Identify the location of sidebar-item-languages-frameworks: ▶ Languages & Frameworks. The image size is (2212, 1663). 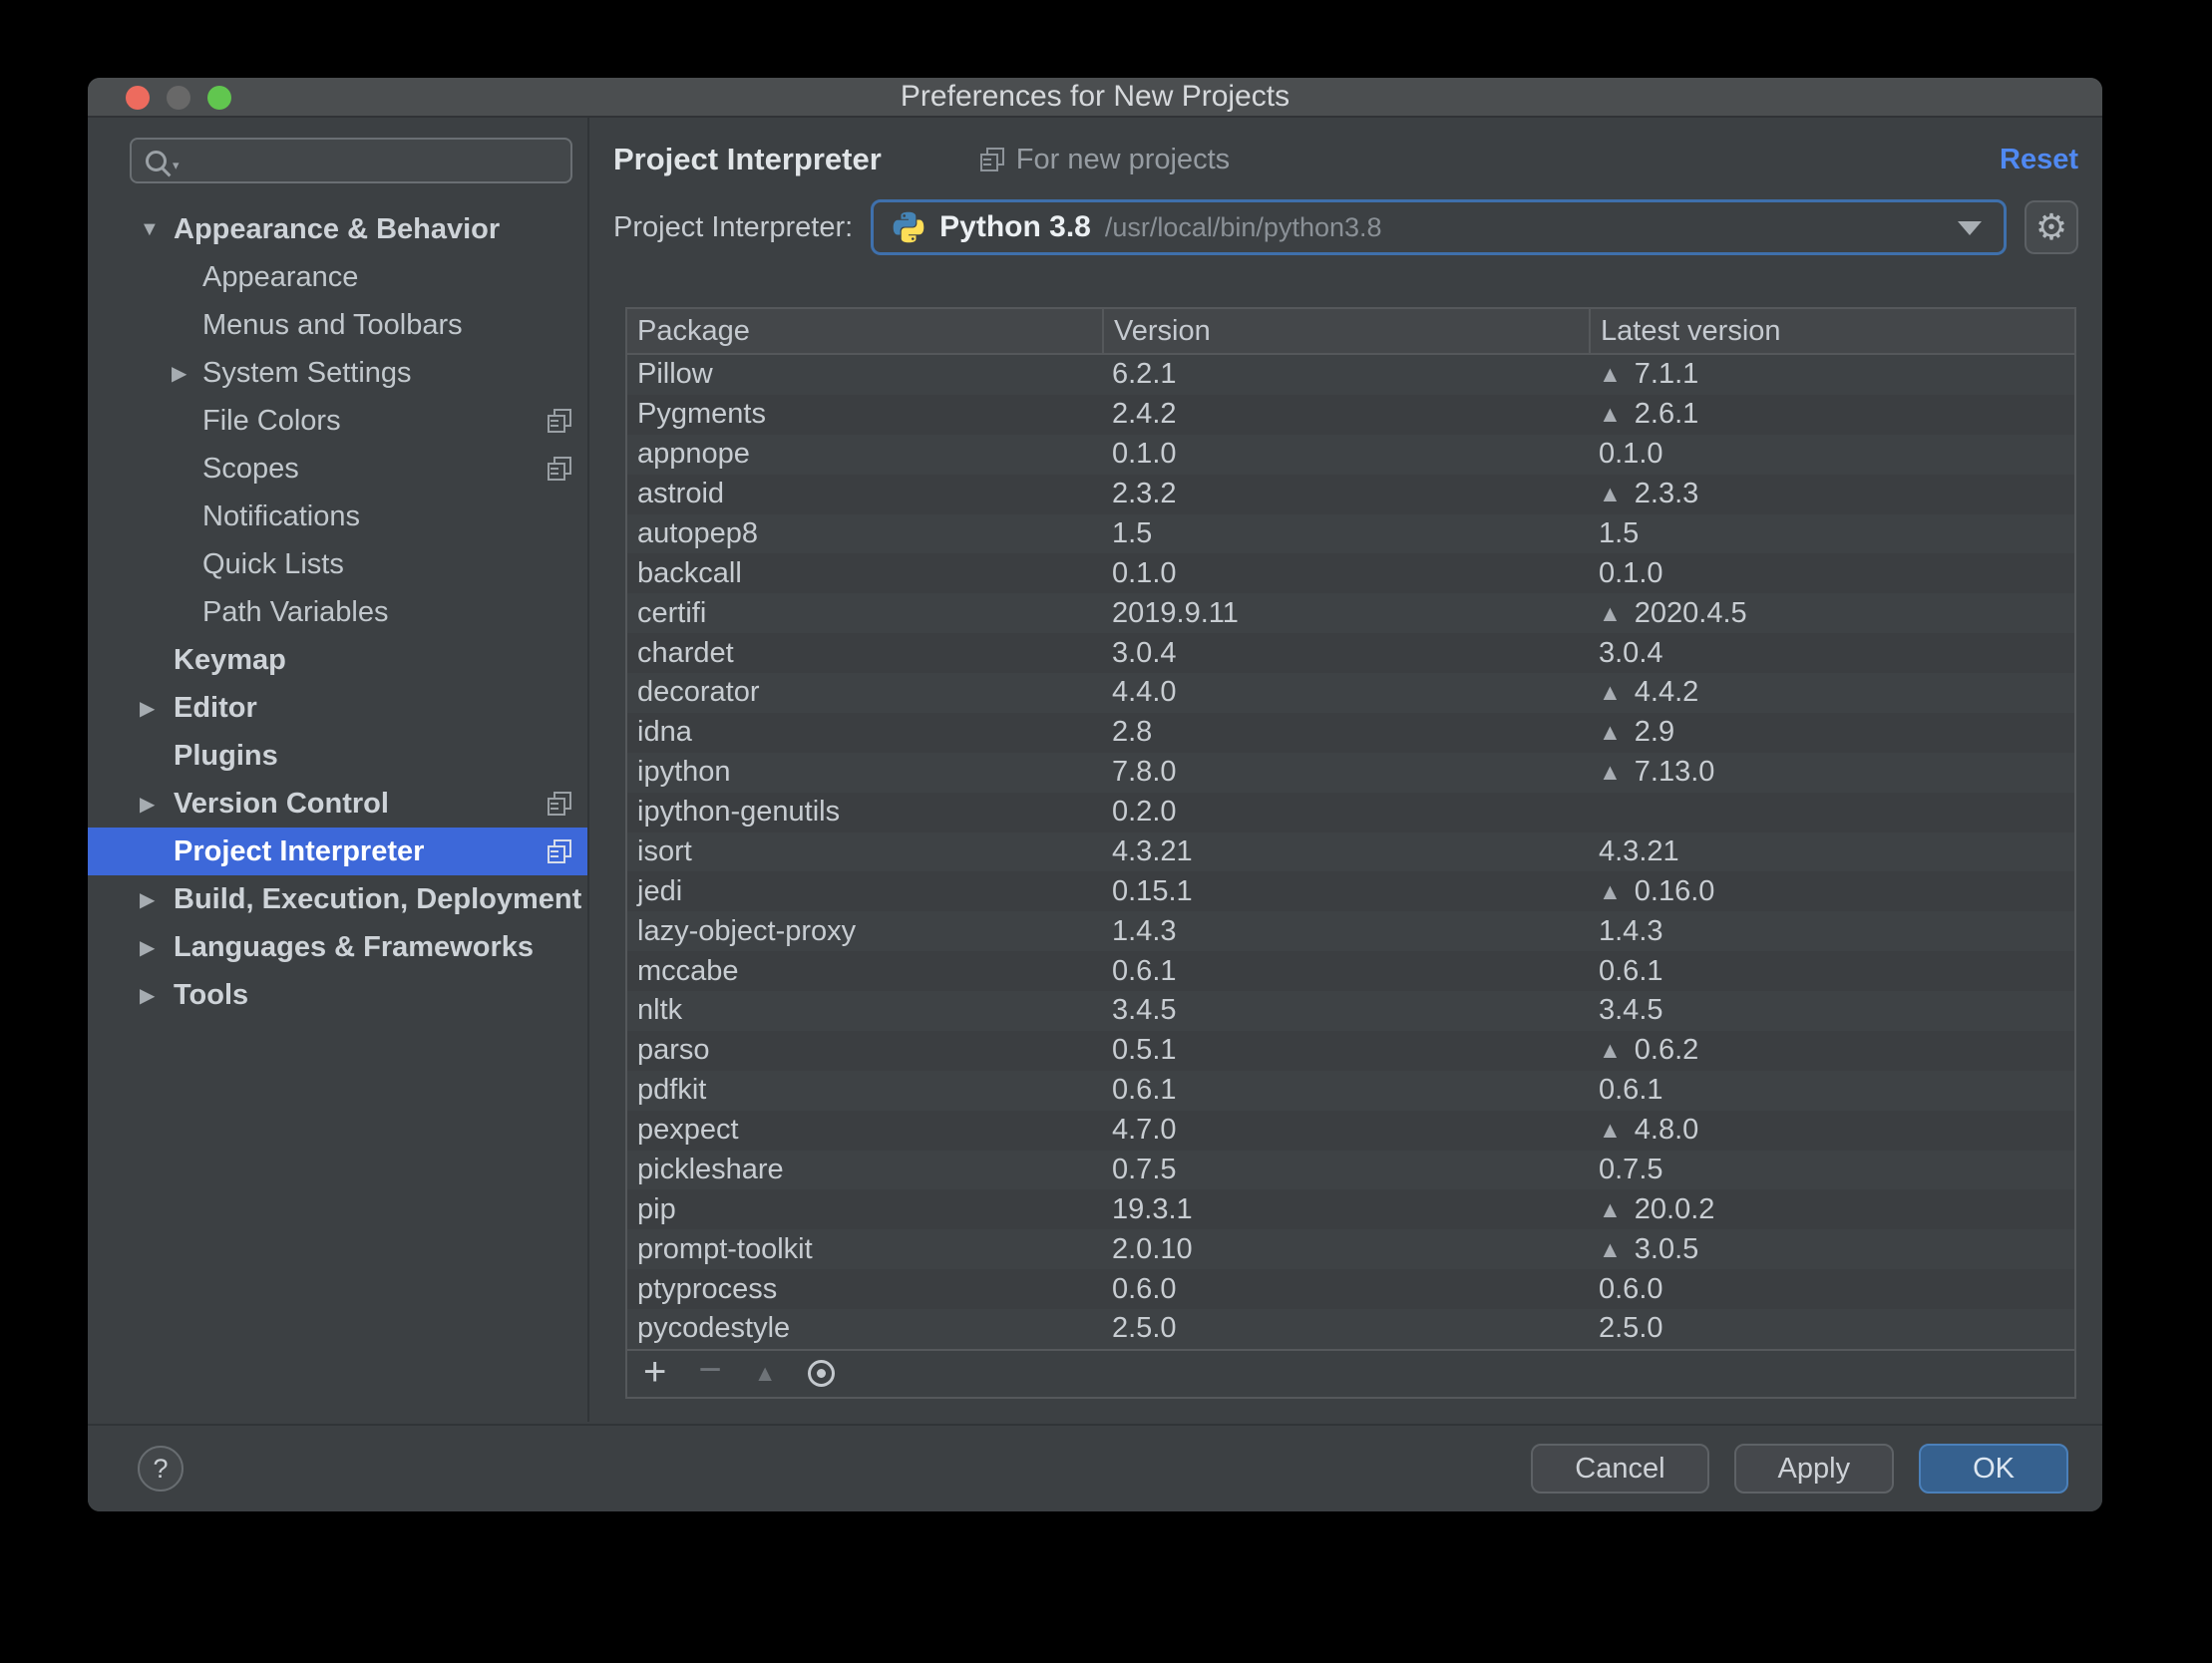
(337, 947).